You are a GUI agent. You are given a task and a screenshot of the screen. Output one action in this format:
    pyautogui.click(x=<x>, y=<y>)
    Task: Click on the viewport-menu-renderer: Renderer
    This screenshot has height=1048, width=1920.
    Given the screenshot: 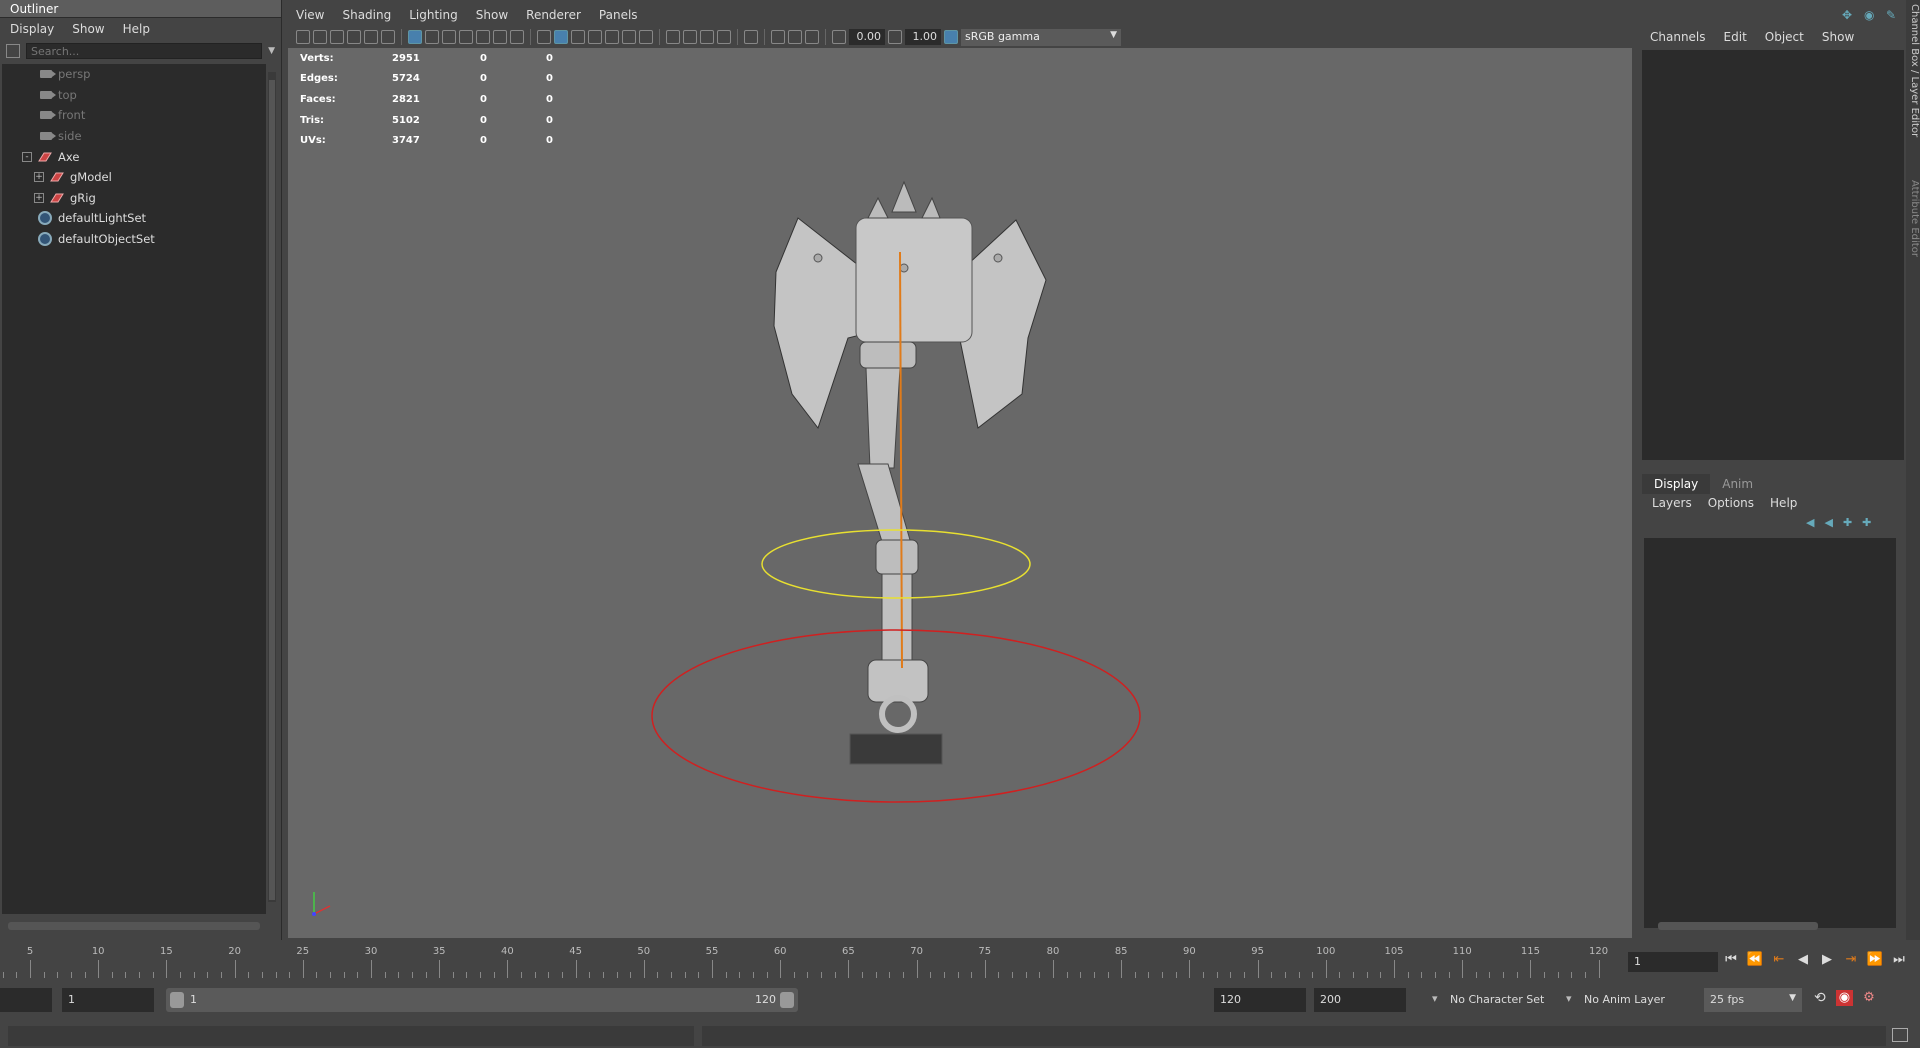 What is the action you would take?
    pyautogui.click(x=553, y=15)
    